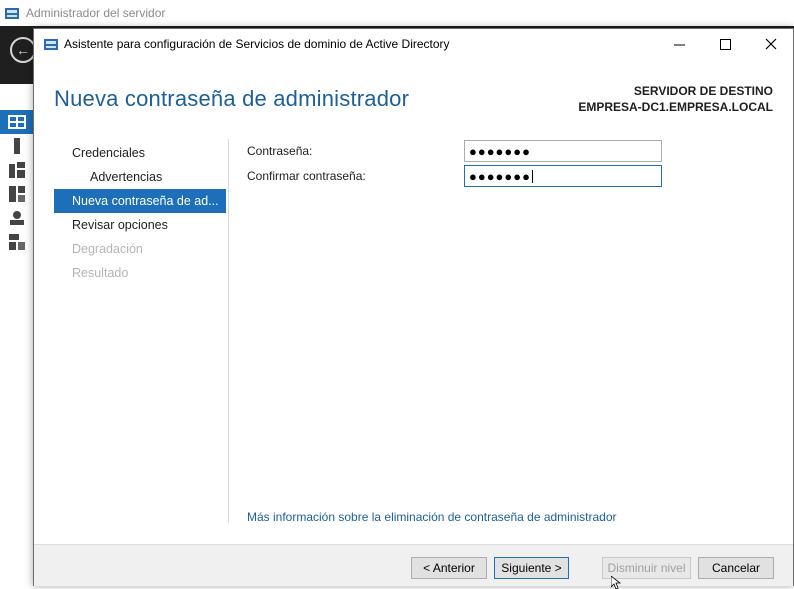 This screenshot has height=589, width=794. What do you see at coordinates (500, 151) in the screenshot?
I see `password-value: ●●●●●●●` at bounding box center [500, 151].